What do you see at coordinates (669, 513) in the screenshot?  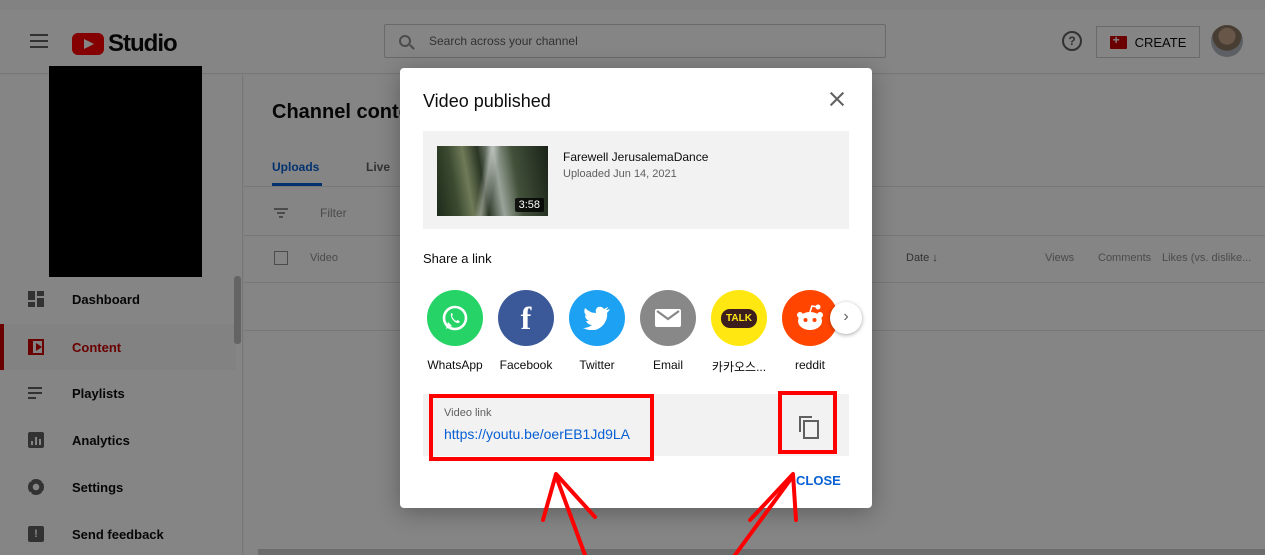 I see `annotation-arrows` at bounding box center [669, 513].